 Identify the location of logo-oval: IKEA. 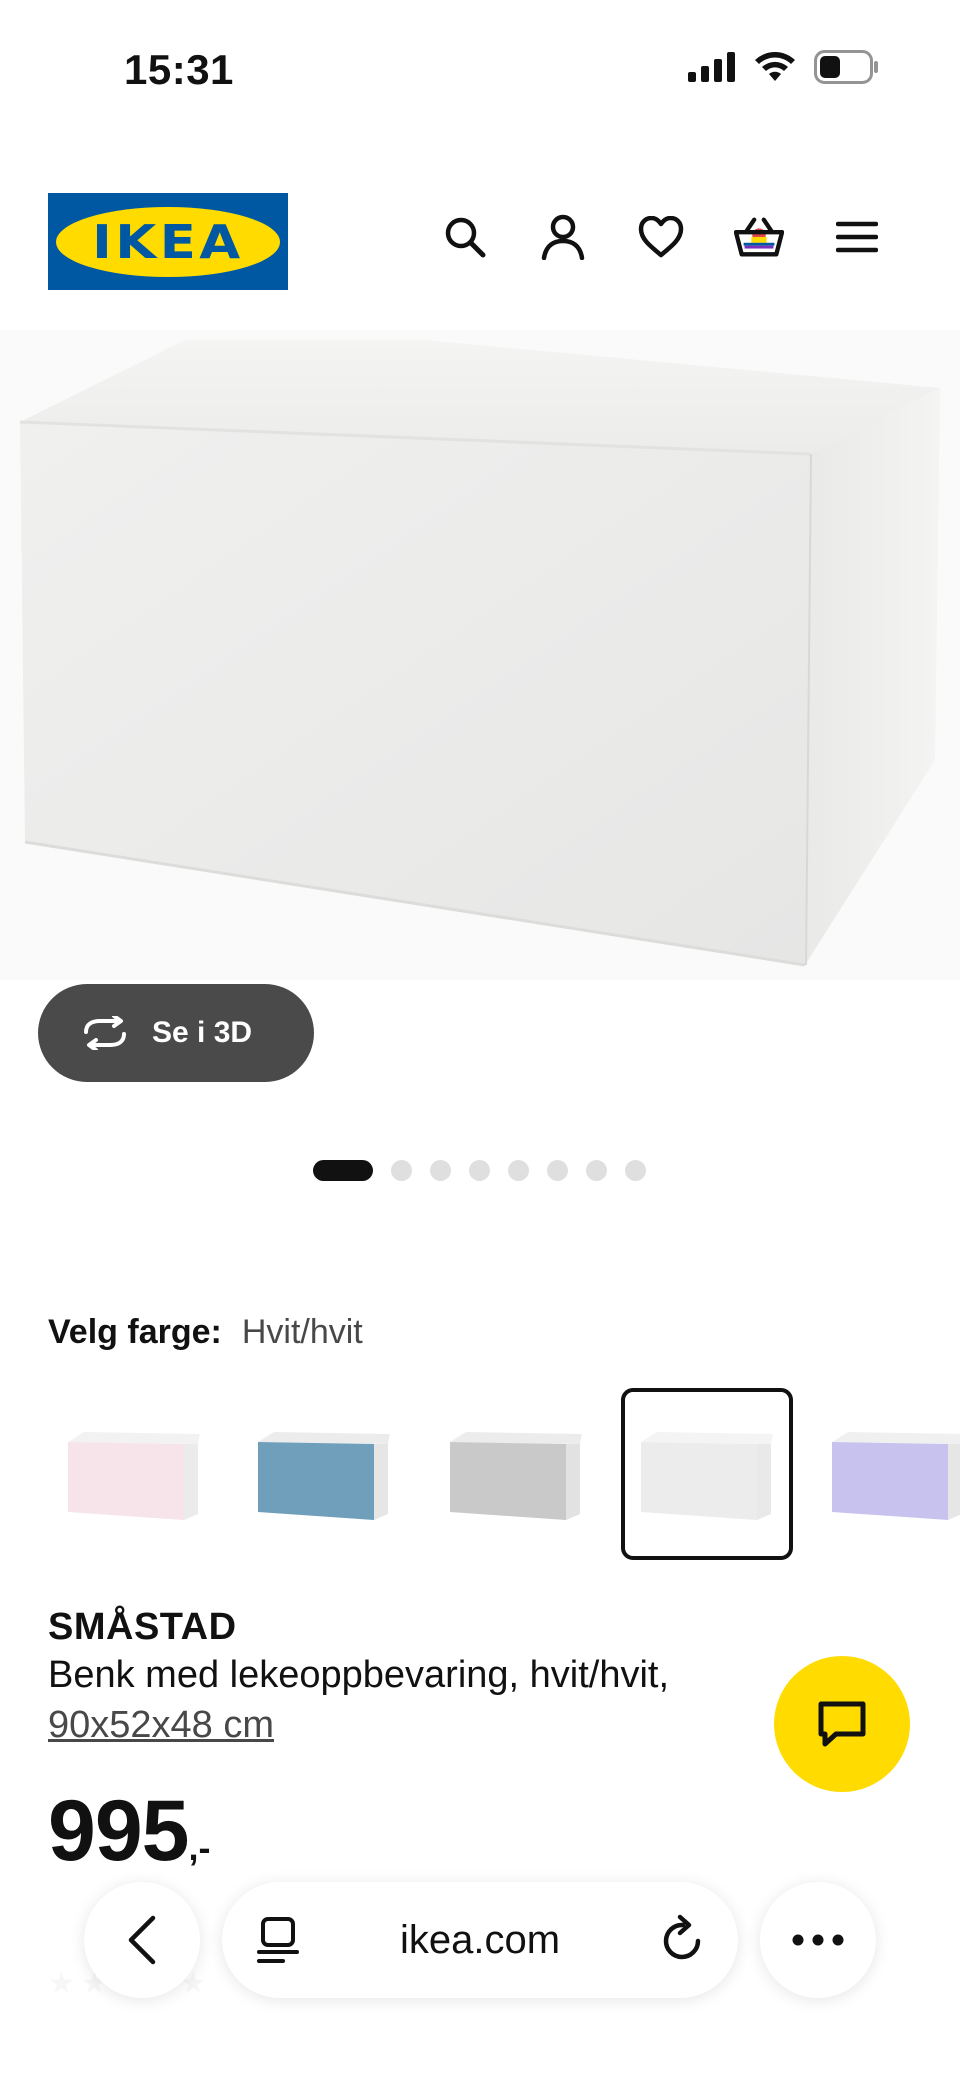
(168, 241).